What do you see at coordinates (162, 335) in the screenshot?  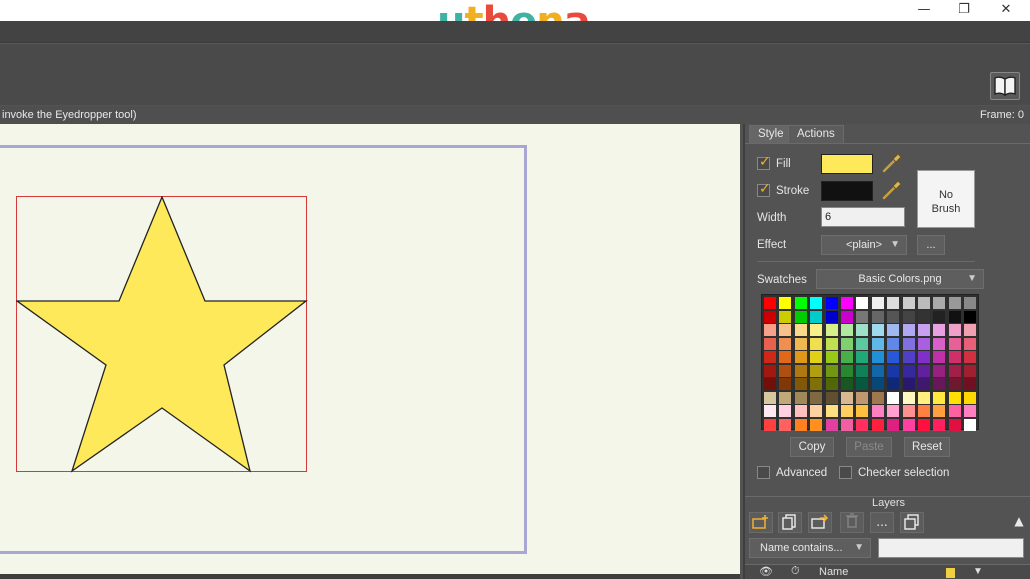 I see `star-shape` at bounding box center [162, 335].